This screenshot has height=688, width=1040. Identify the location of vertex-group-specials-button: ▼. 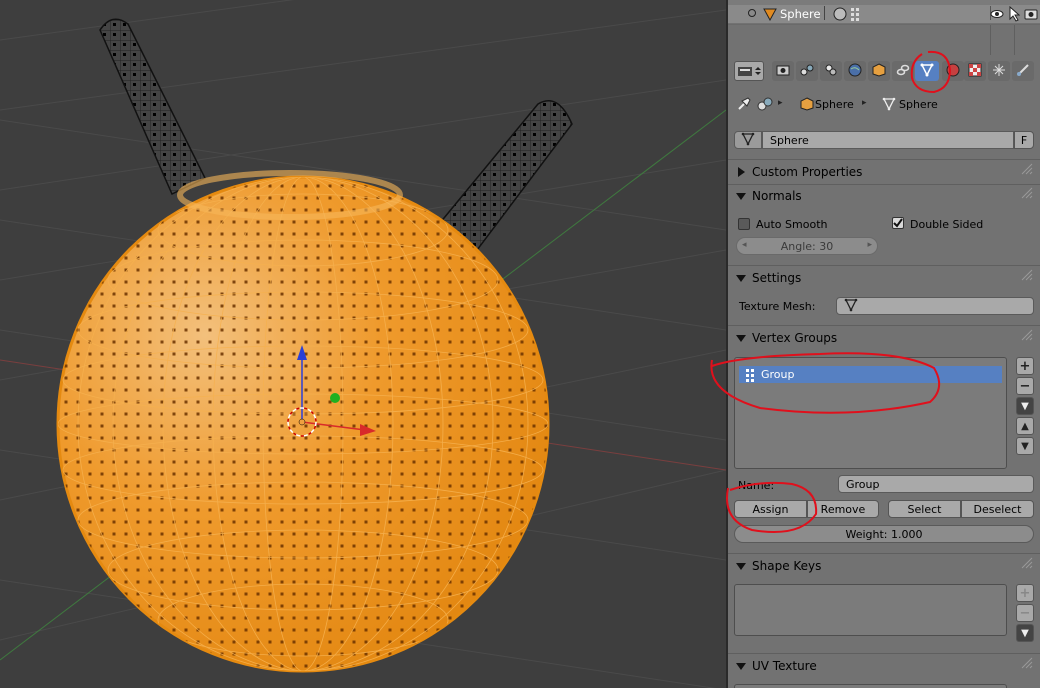
(1025, 406).